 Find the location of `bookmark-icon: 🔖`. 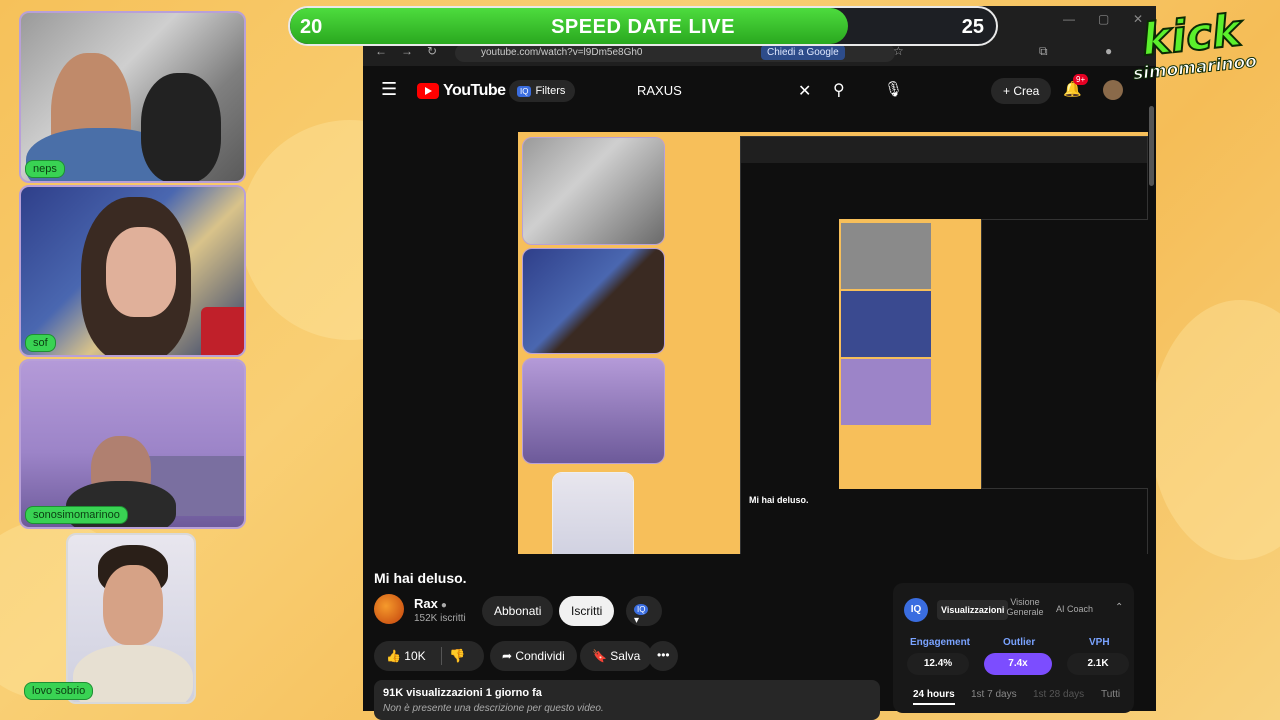

bookmark-icon: 🔖 is located at coordinates (599, 656).